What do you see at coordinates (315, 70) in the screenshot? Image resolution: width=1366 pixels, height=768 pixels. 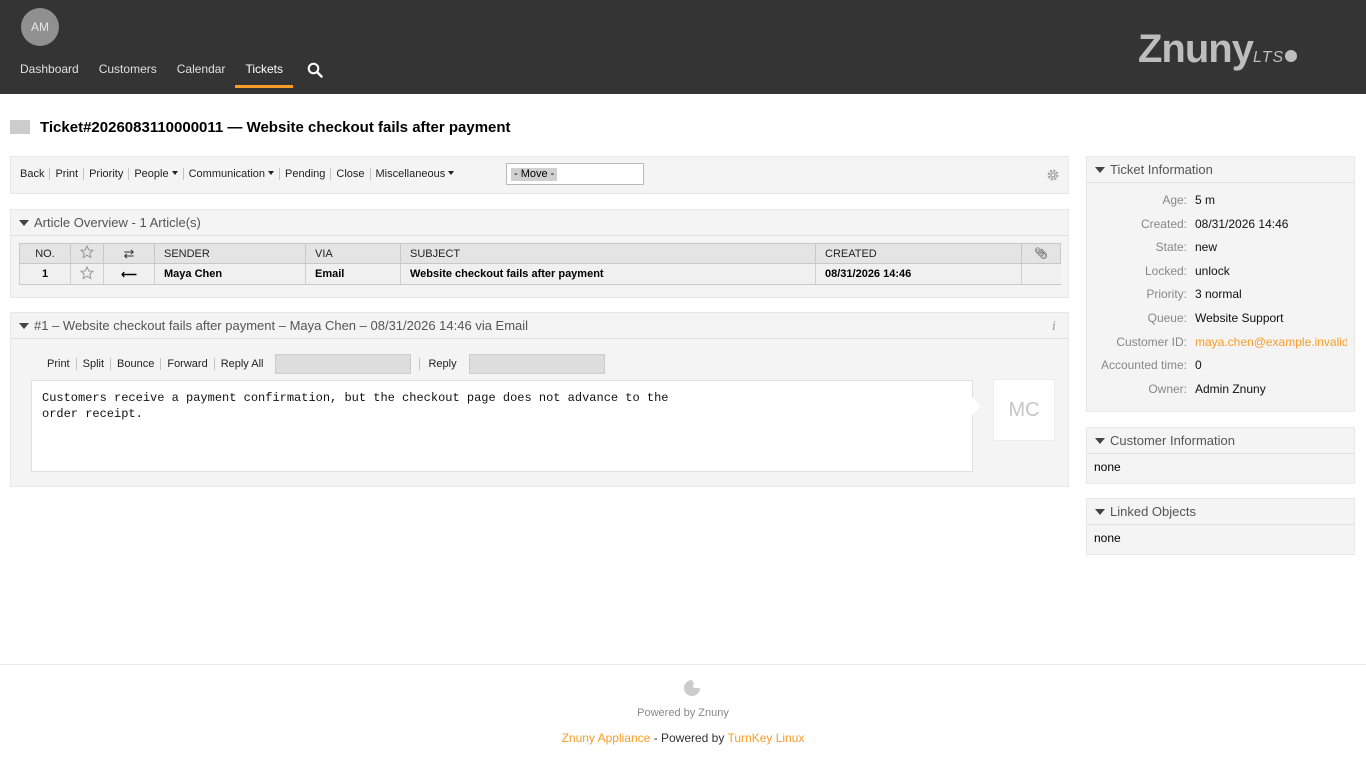 I see `search-icon` at bounding box center [315, 70].